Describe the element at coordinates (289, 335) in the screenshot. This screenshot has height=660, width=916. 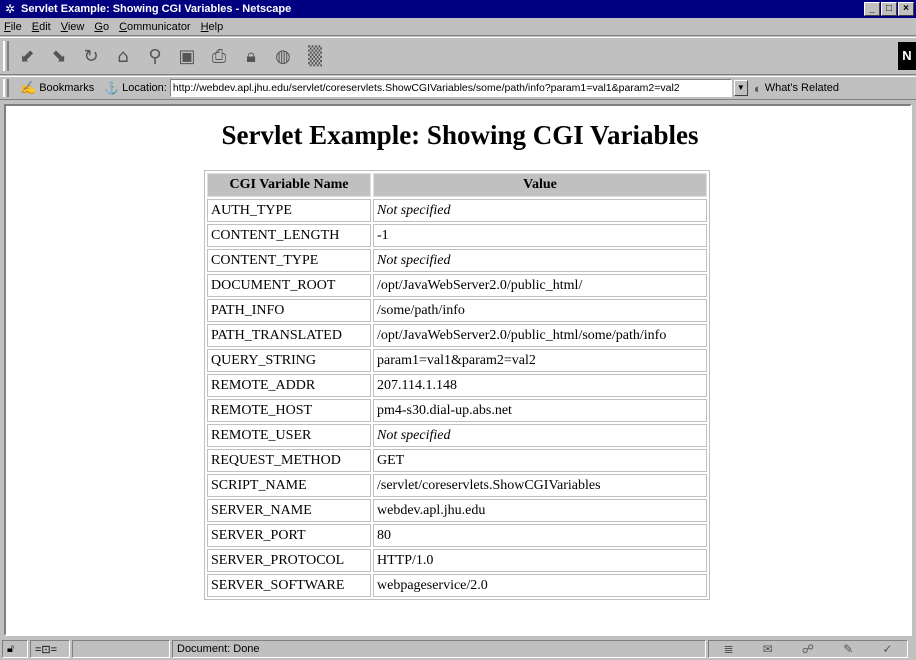
I see `cgi-variable-name: PATH_TRANSLATED` at that location.